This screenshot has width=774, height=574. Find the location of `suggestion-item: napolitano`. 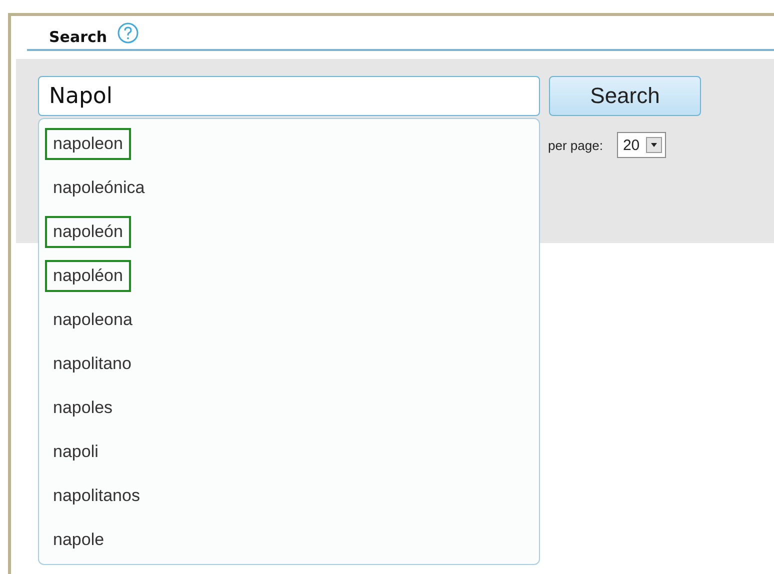

suggestion-item: napolitano is located at coordinates (92, 364).